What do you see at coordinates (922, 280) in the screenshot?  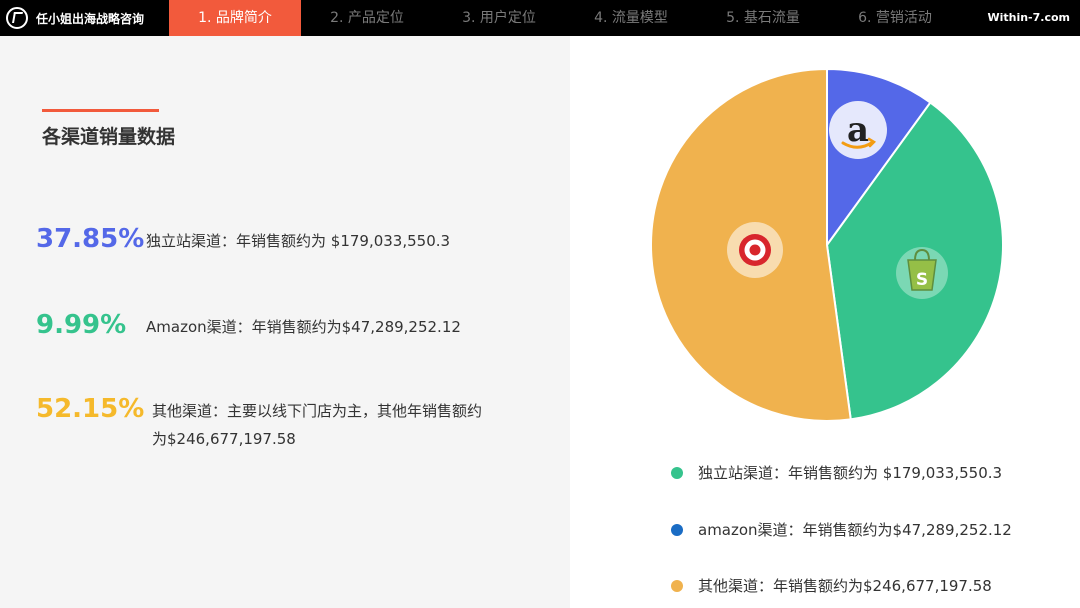 I see `svg-text: S` at bounding box center [922, 280].